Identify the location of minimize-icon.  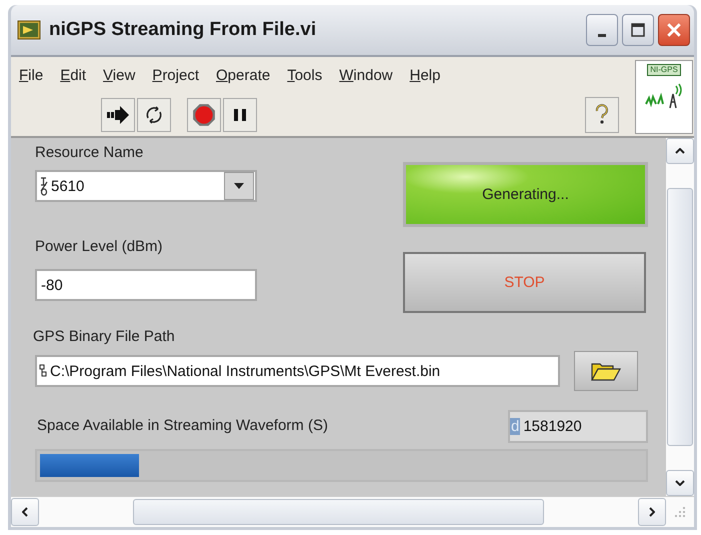
(602, 35).